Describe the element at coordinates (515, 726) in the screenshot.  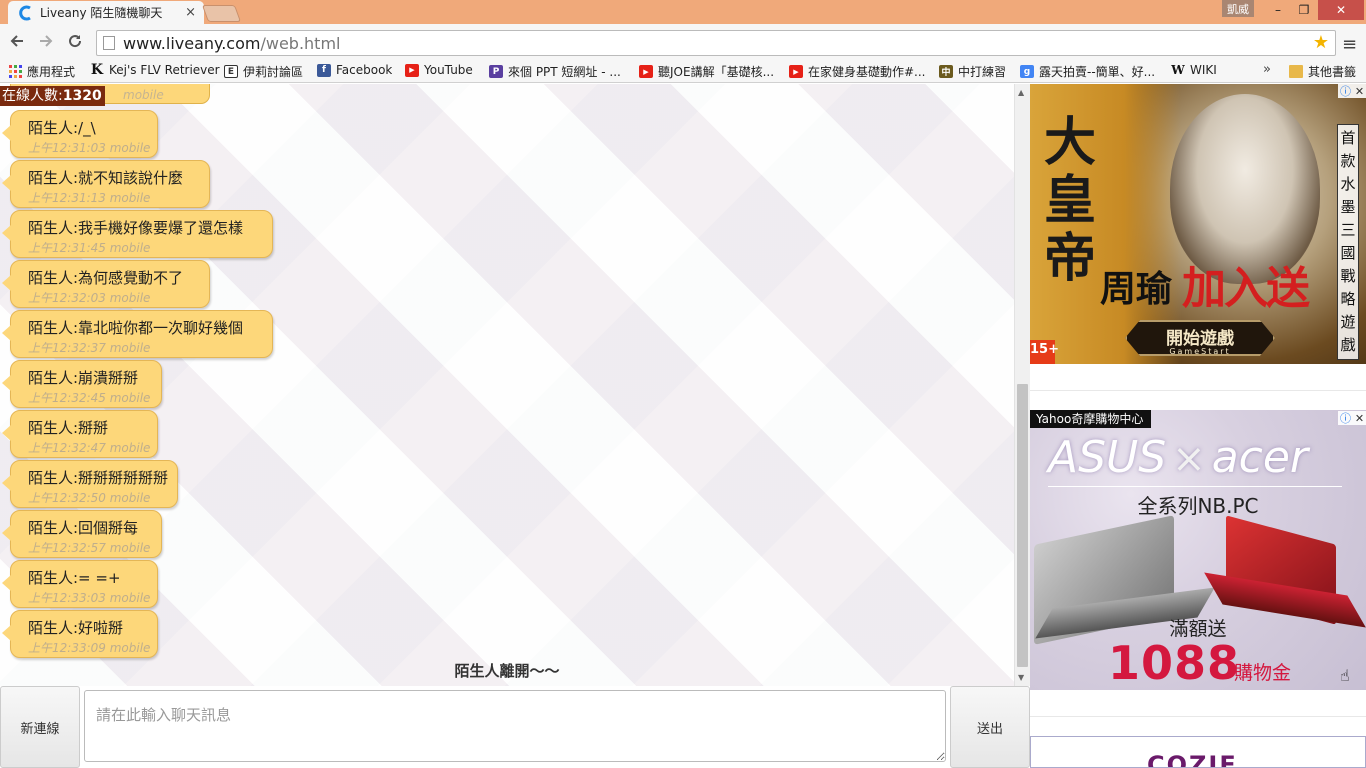
I see `chat-message-input` at that location.